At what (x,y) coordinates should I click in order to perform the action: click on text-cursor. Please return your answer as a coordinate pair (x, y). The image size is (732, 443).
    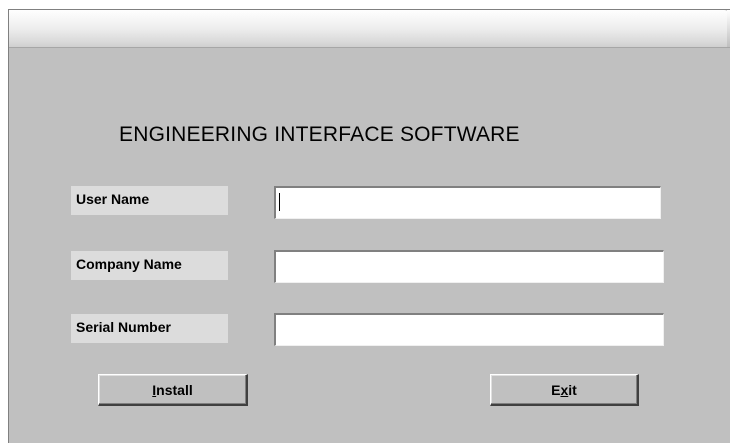
    Looking at the image, I should click on (279, 202).